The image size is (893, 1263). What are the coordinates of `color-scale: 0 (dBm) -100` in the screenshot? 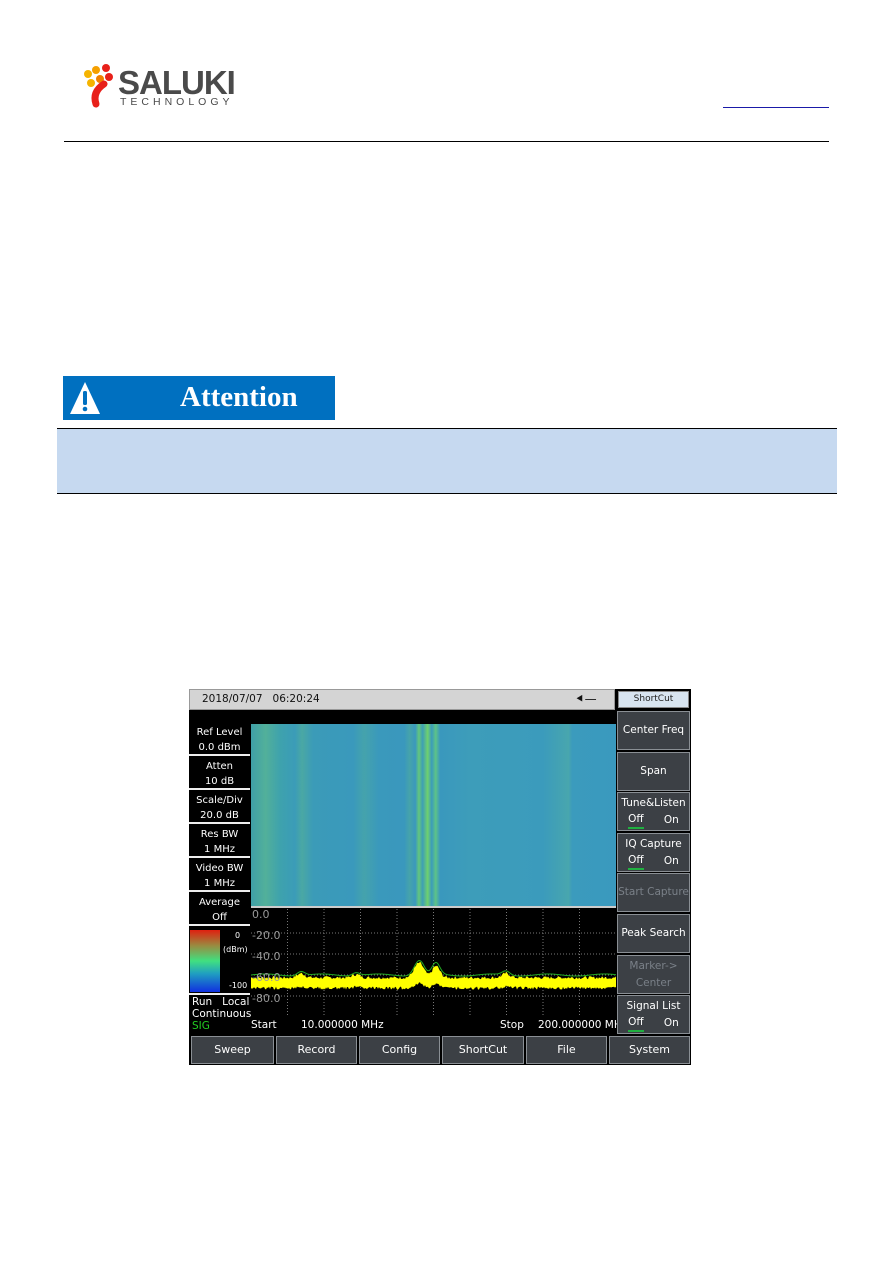 It's located at (219, 961).